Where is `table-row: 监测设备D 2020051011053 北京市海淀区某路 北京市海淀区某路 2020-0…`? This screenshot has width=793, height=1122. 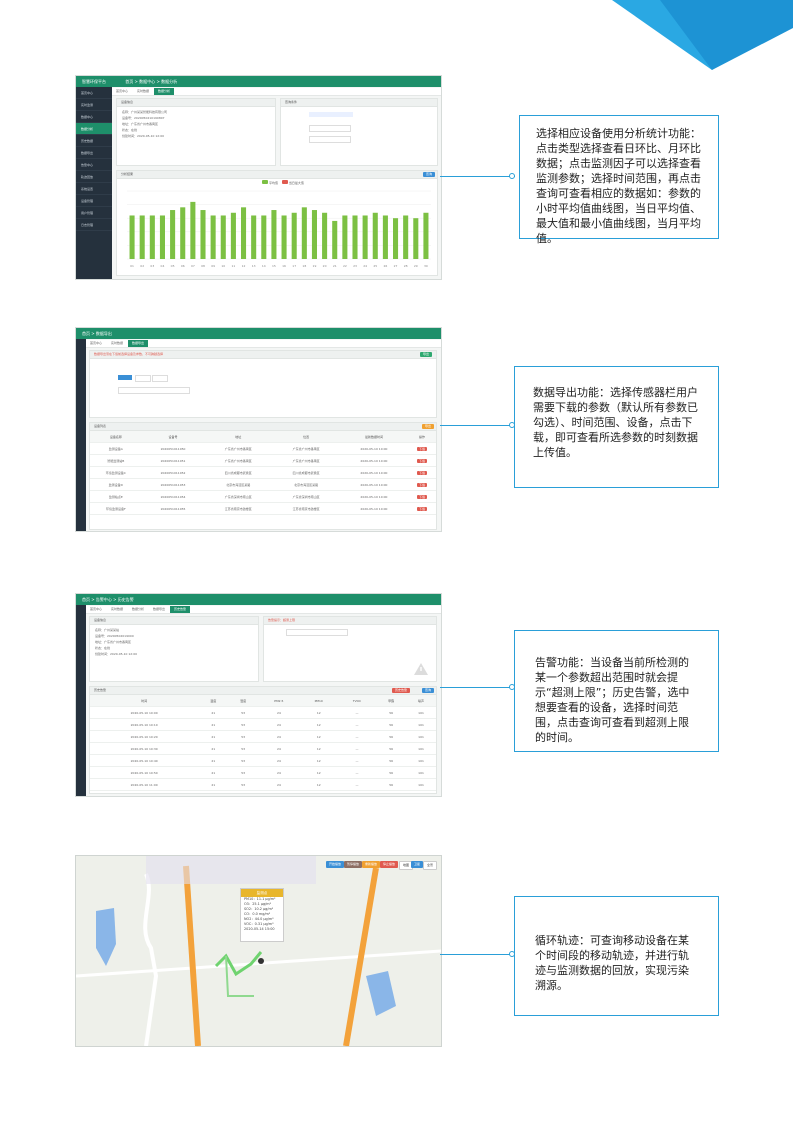
table-row: 监测设备D 2020051011053 北京市海淀区某路 北京市海淀区某路 2020-0… is located at coordinates (263, 484).